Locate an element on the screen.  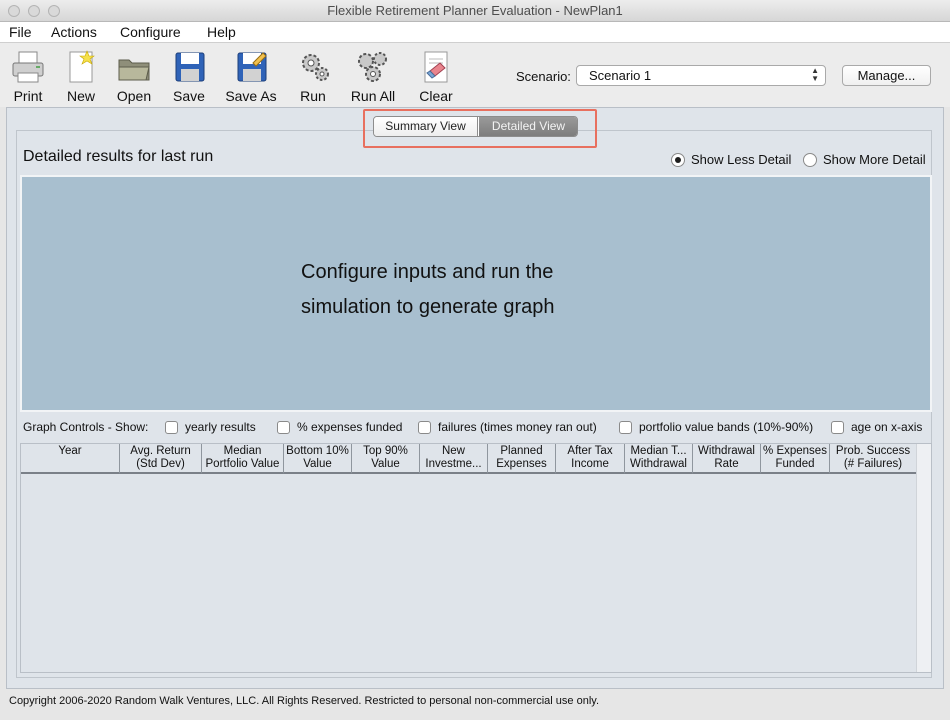
printer-icon is located at coordinates (28, 67).